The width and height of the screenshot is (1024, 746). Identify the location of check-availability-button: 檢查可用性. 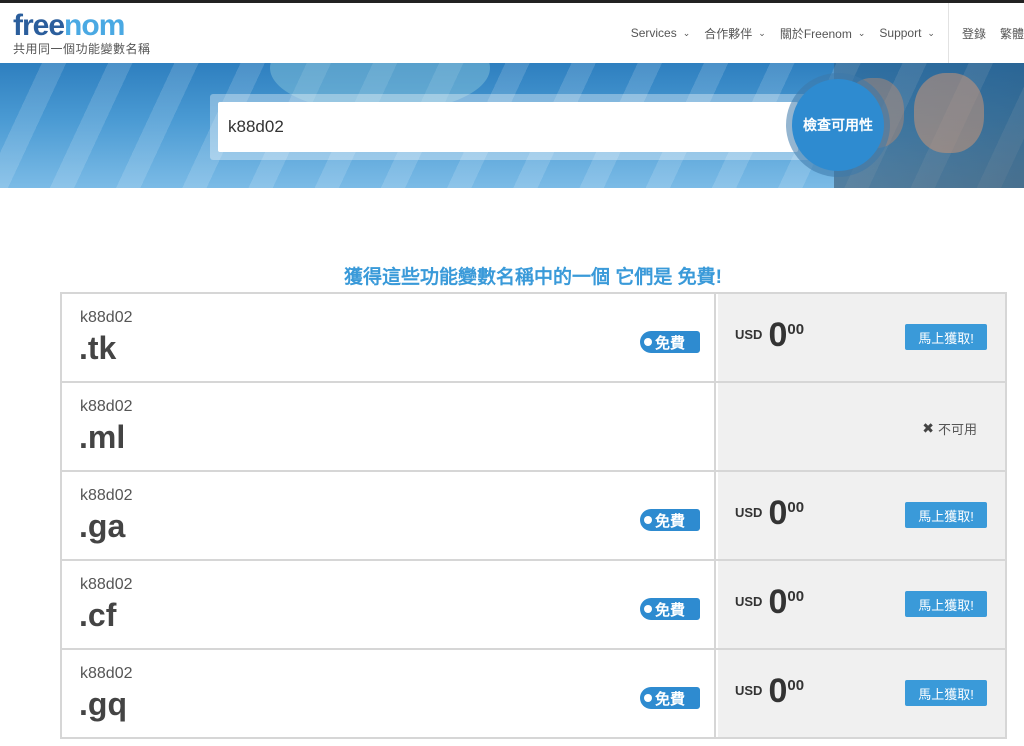
(838, 125).